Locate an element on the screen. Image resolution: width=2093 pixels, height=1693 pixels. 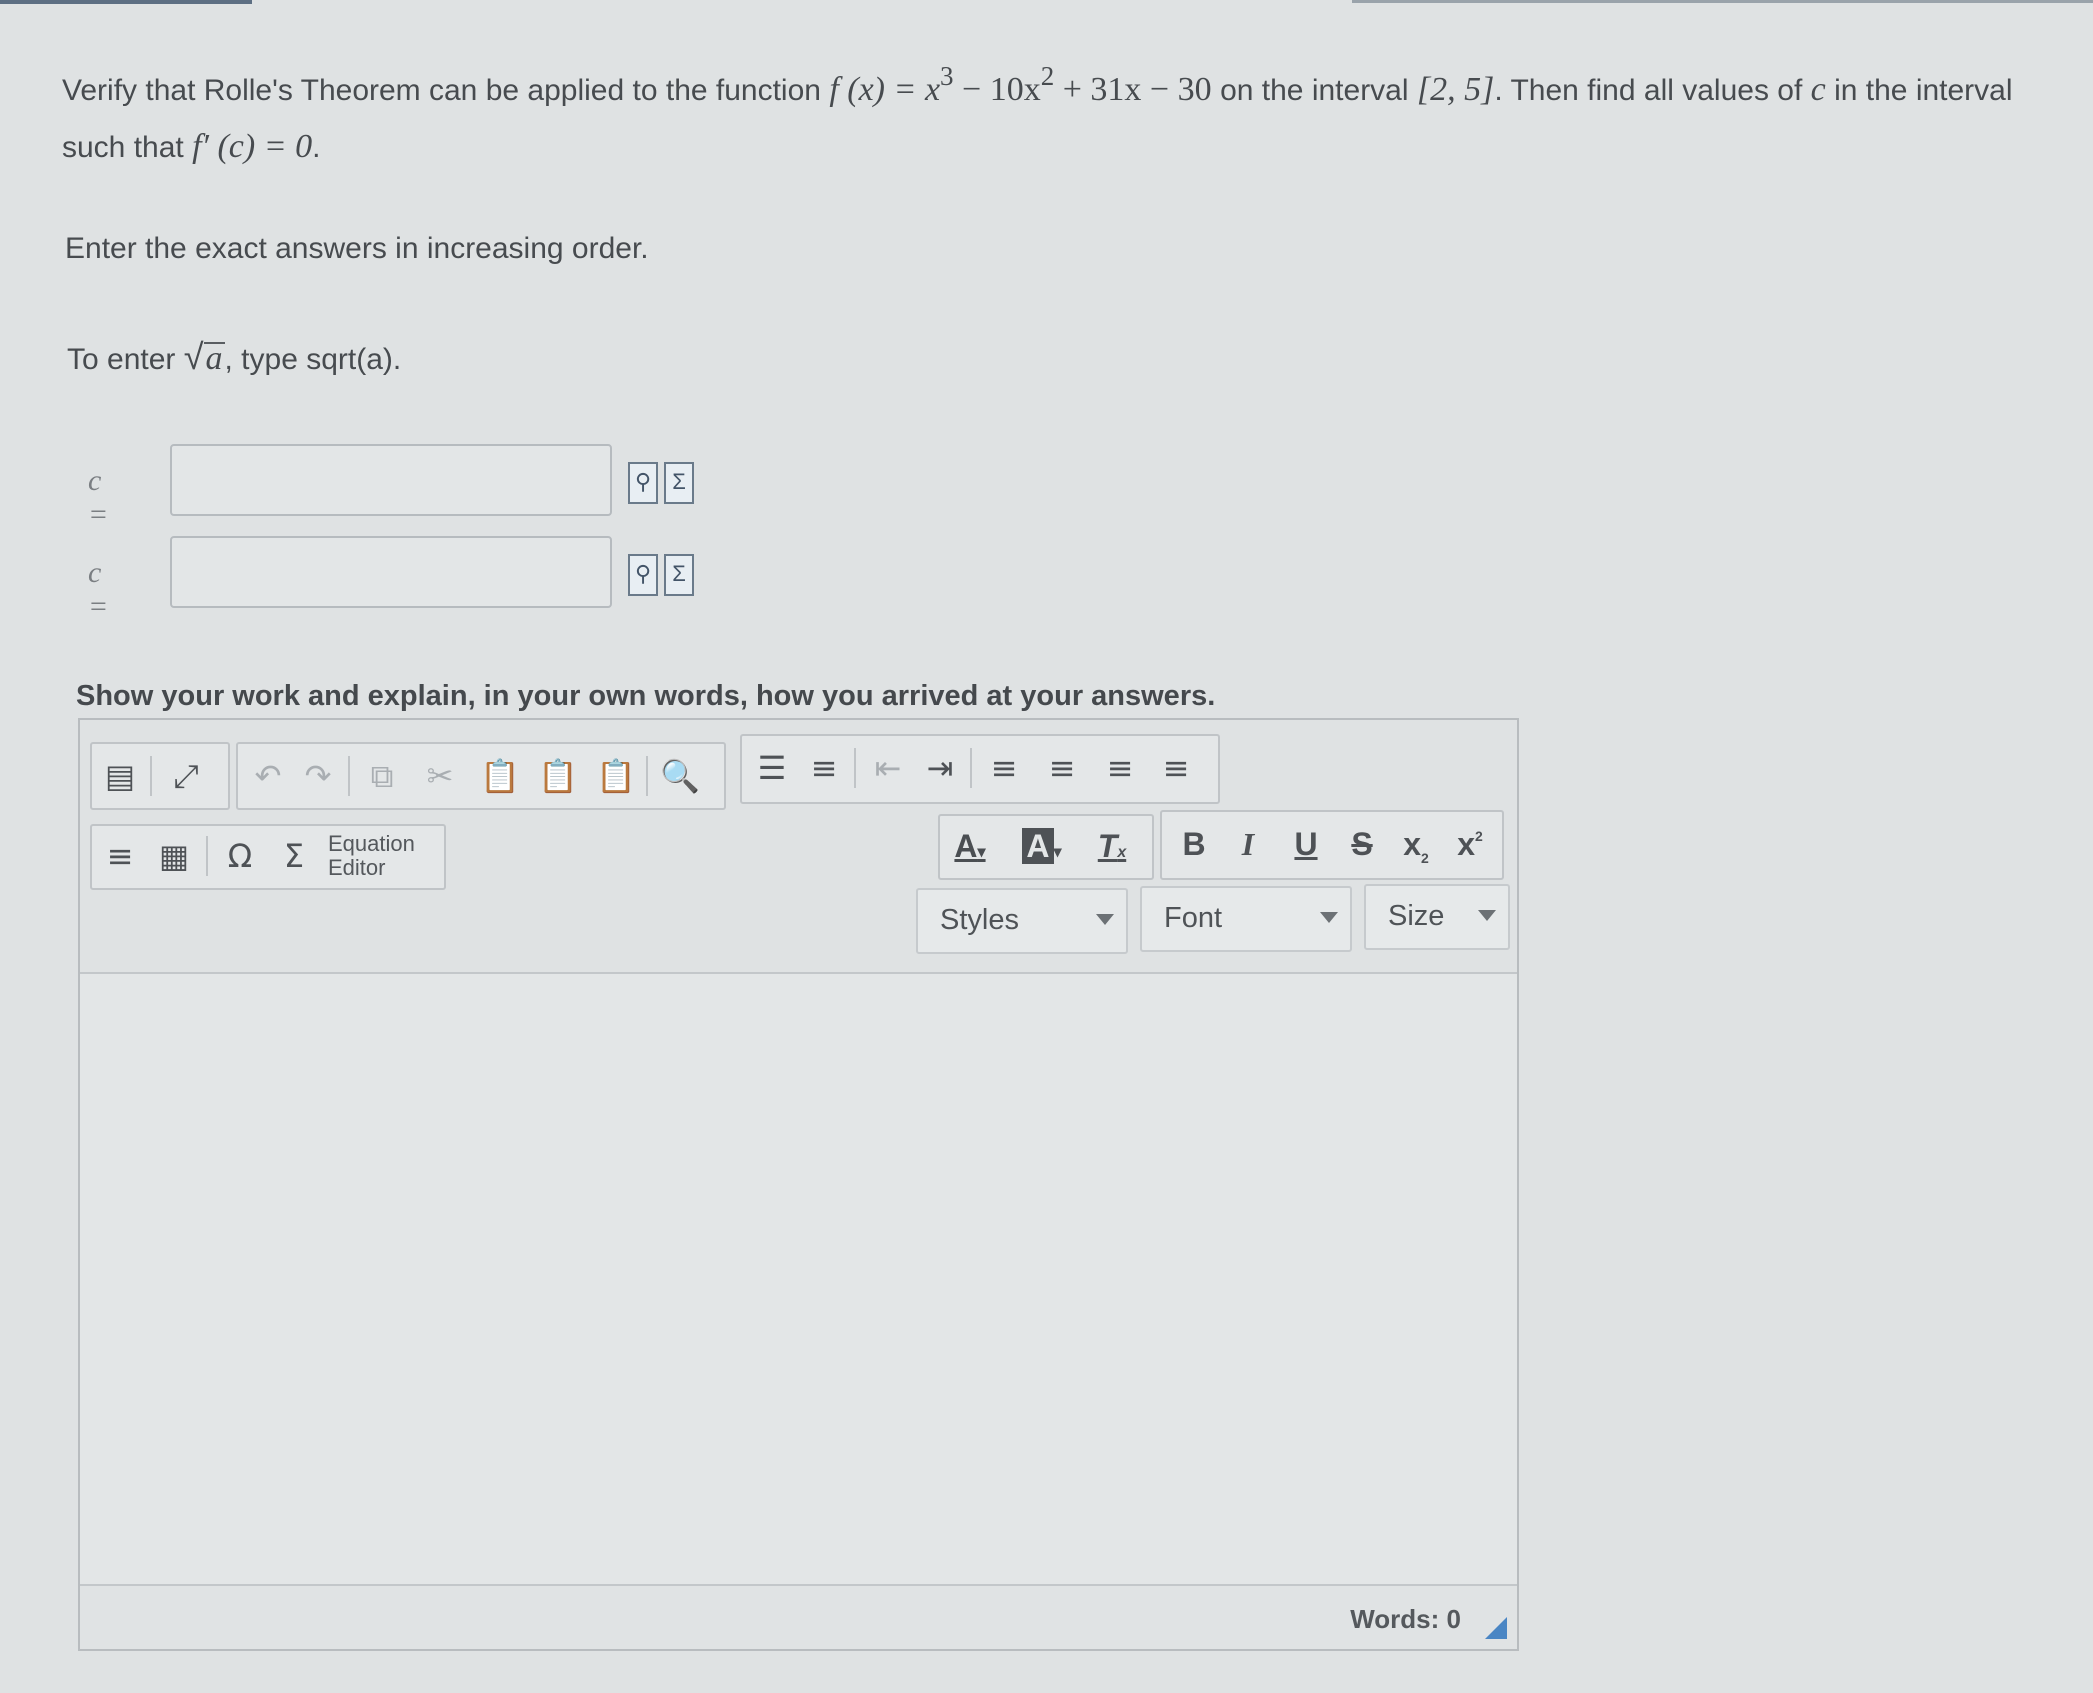
toolbar-group-color: A▾ A ▾ Tx is located at coordinates (1046, 847).